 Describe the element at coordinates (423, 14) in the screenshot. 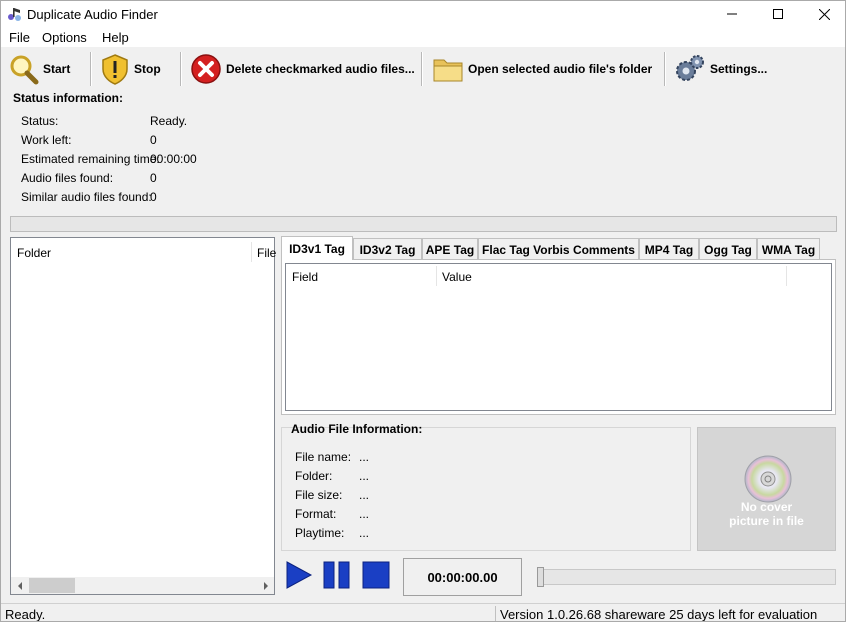

I see `title-bar: Duplicate Audio Finder` at that location.